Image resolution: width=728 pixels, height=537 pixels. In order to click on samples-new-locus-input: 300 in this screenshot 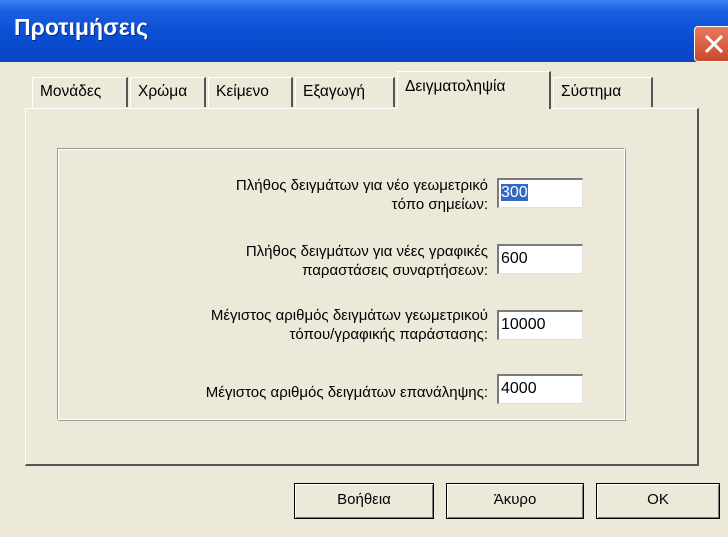, I will do `click(540, 193)`.